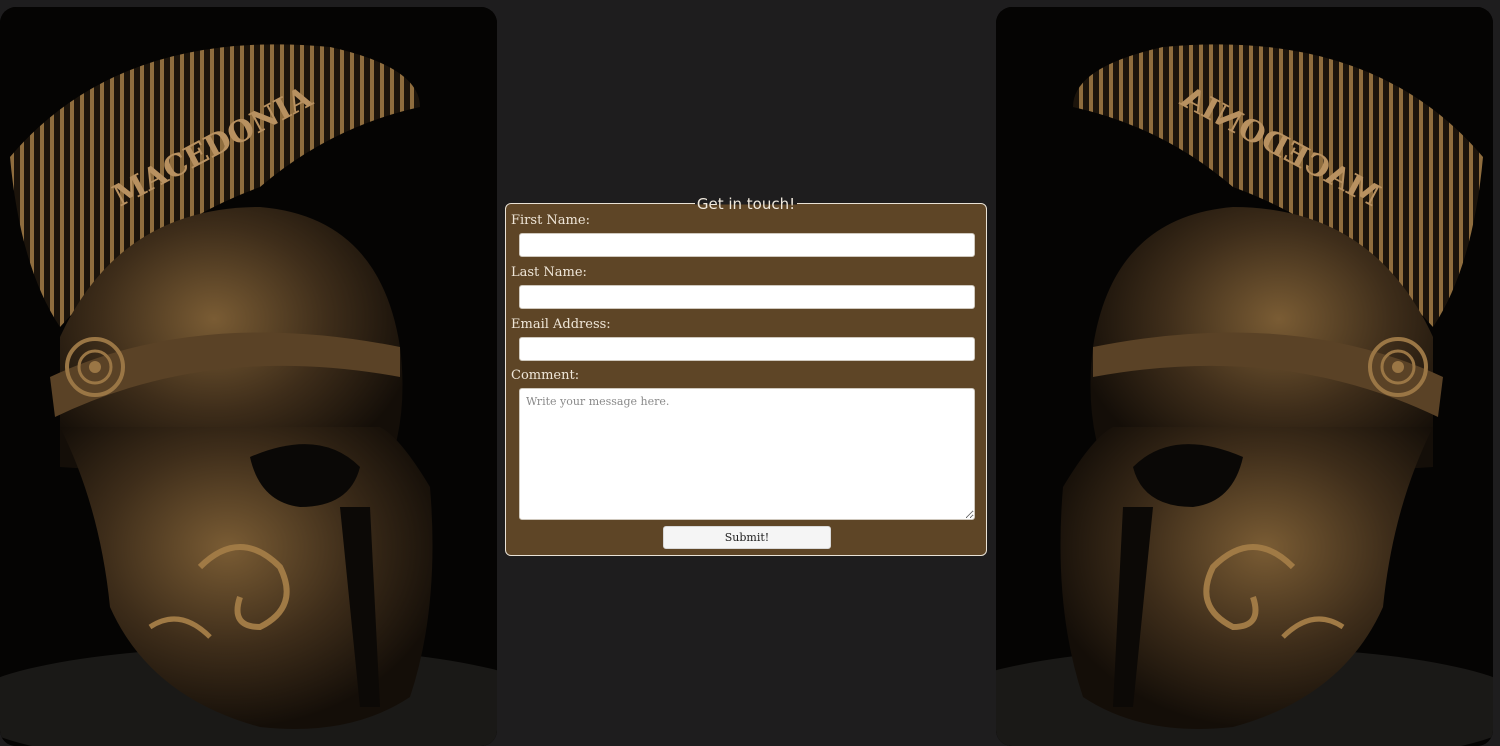 This screenshot has width=1500, height=746. I want to click on submit-button: Submit!, so click(747, 537).